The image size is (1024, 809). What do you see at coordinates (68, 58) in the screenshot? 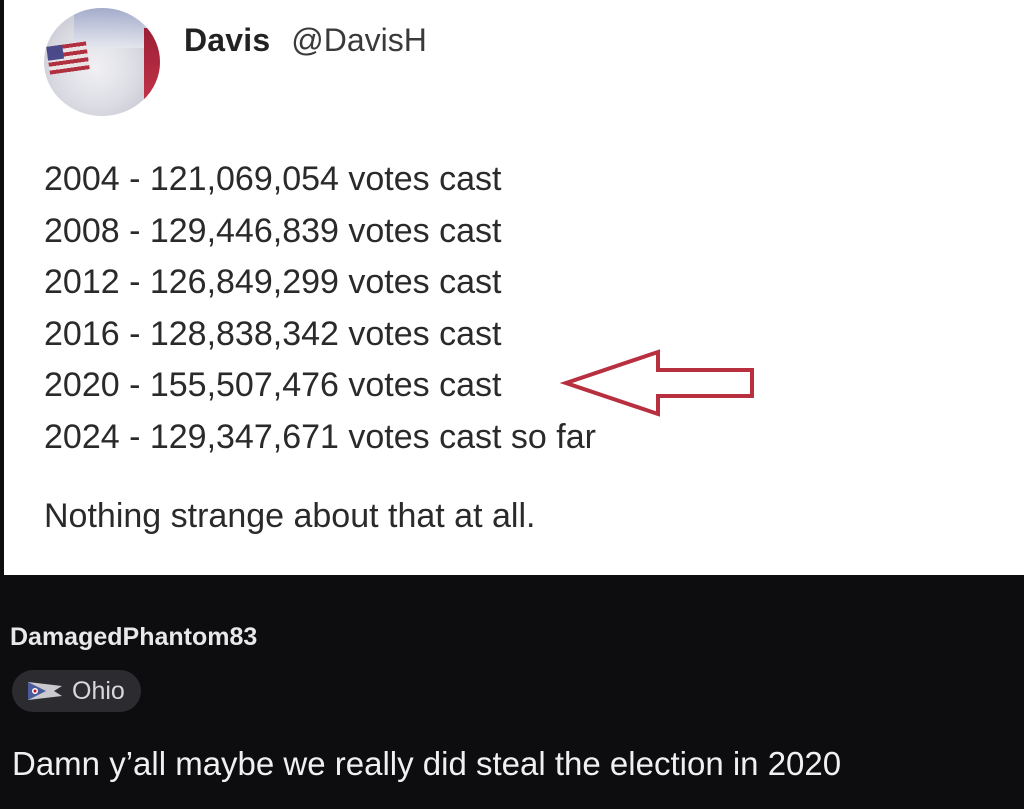
I see `flag-icon` at bounding box center [68, 58].